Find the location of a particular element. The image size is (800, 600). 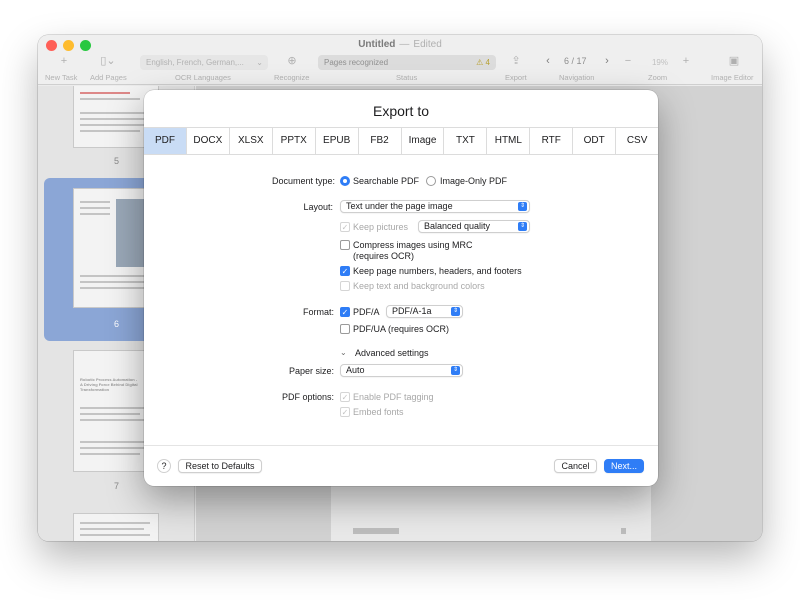

picture-quality-select: Balanced quality ⇕ is located at coordinates (474, 226).